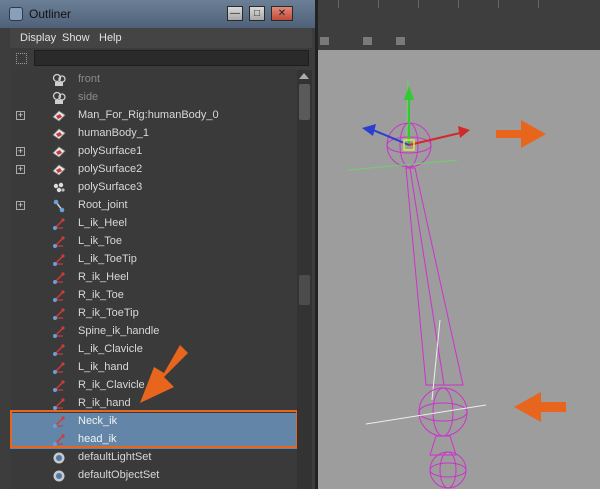 This screenshot has width=600, height=489. Describe the element at coordinates (153, 80) in the screenshot. I see `outliner-item: front` at that location.